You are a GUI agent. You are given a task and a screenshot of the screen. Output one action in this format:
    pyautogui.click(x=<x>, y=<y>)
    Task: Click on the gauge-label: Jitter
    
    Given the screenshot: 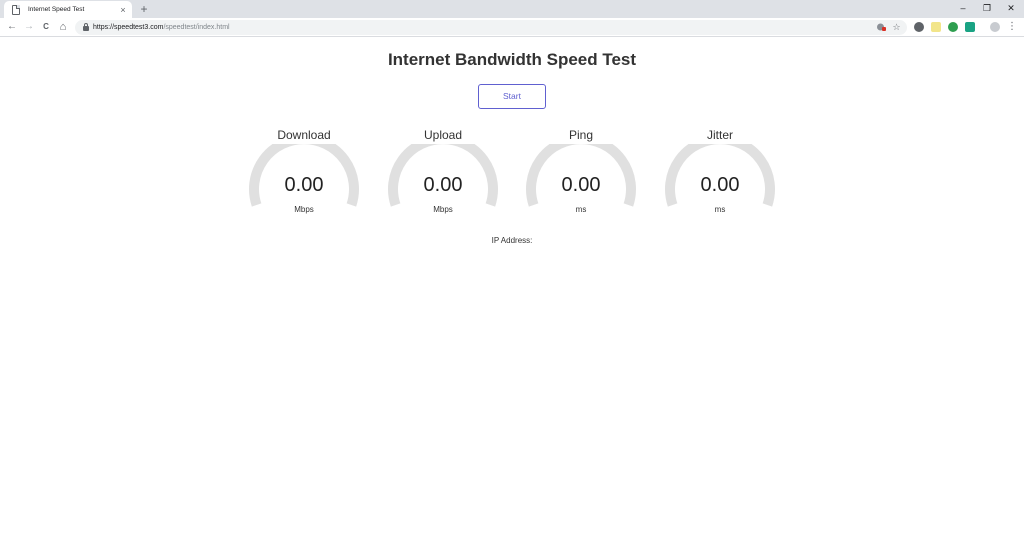 What is the action you would take?
    pyautogui.click(x=719, y=135)
    